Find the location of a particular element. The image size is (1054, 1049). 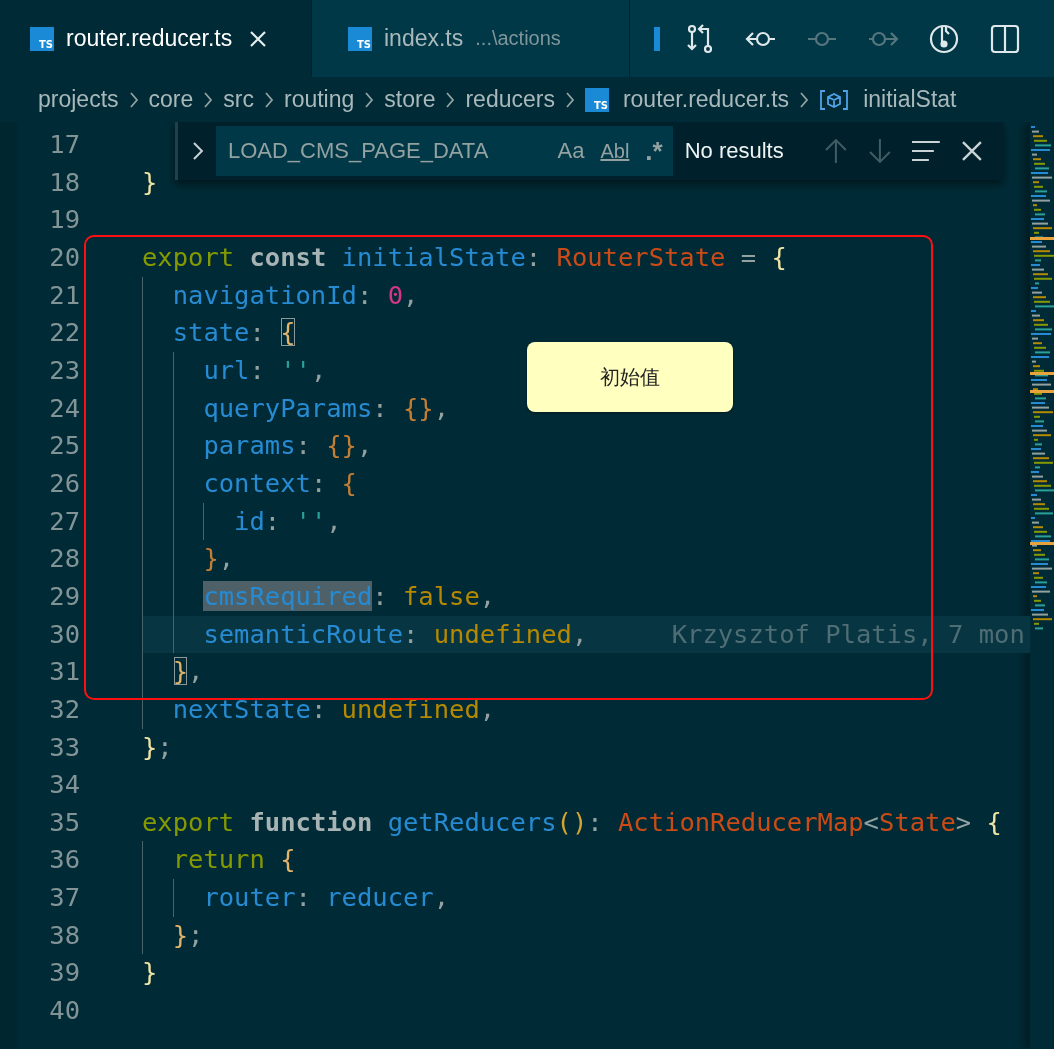

line-number: 32 is located at coordinates (64, 709).